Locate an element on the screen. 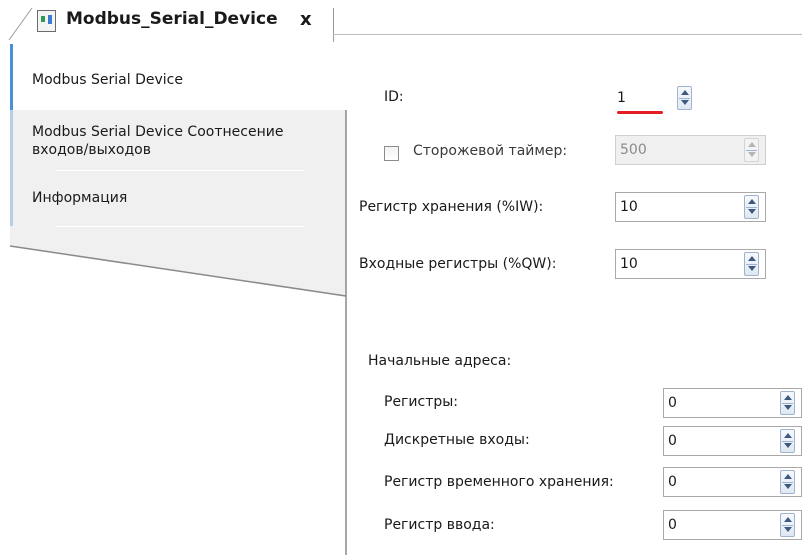 The height and width of the screenshot is (555, 802). discrete-inputs-value: 0 is located at coordinates (672, 441).